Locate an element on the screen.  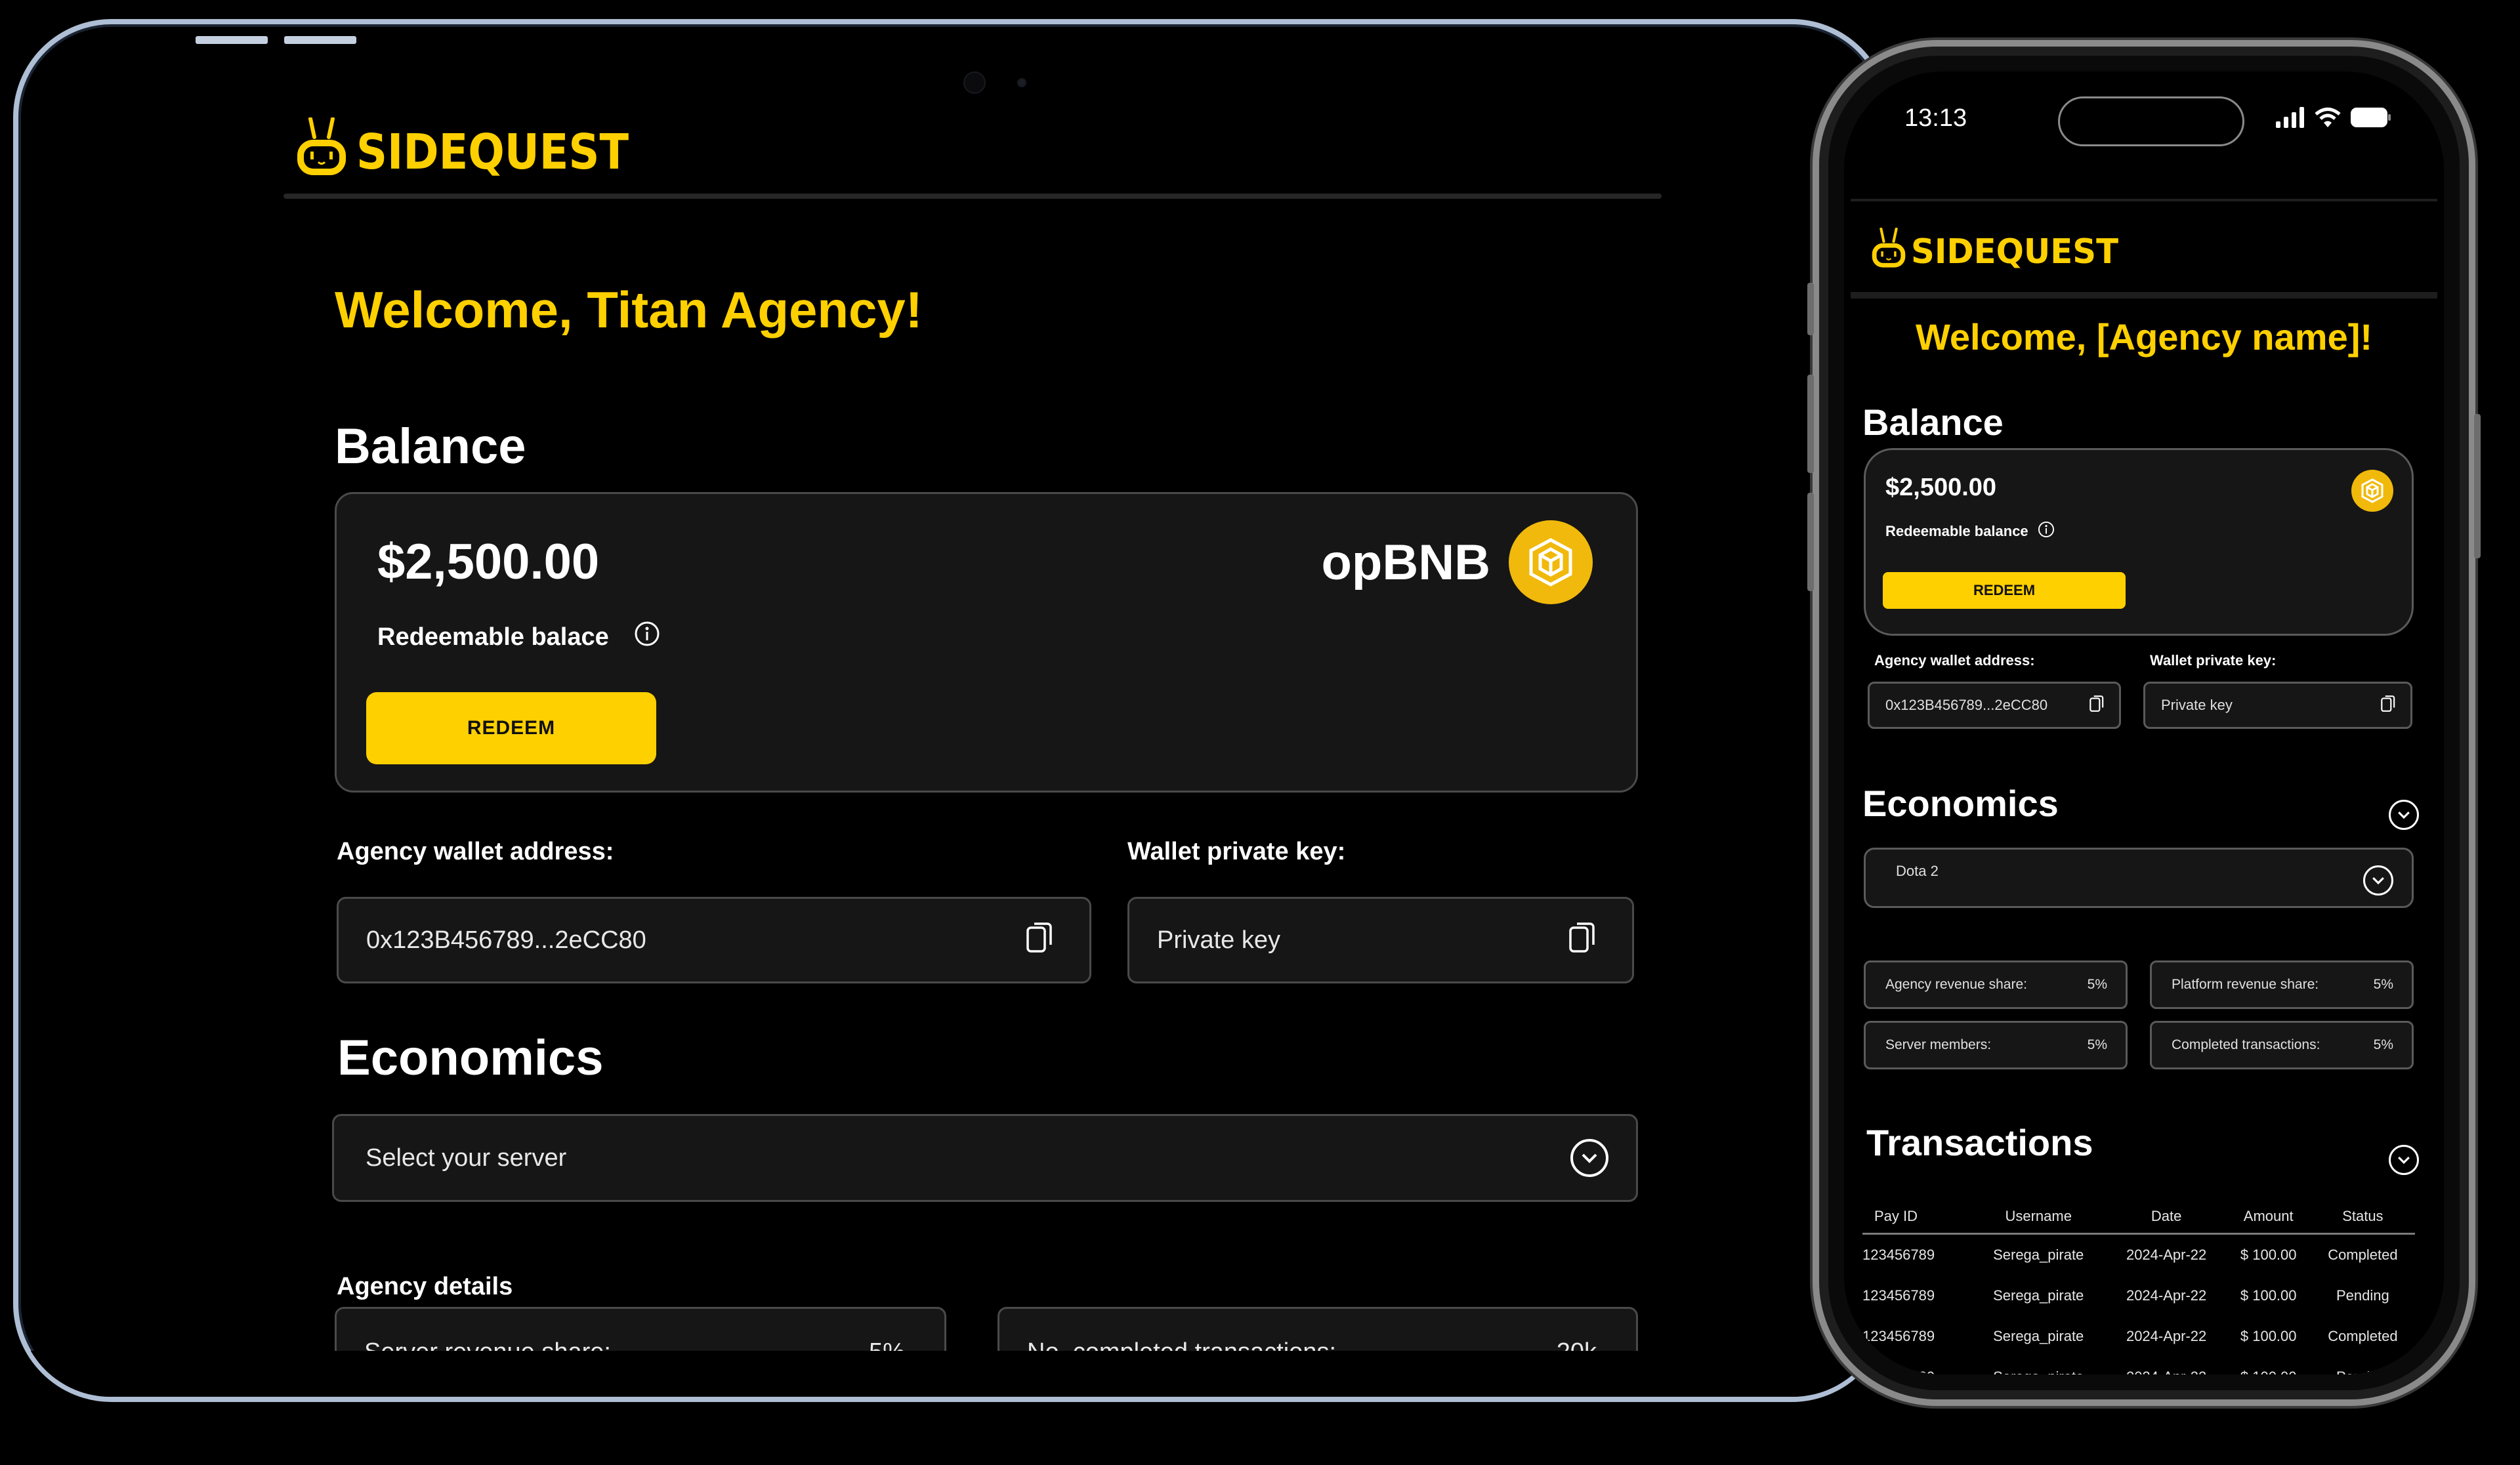
status-bar: 13:13 is located at coordinates (2144, 124).